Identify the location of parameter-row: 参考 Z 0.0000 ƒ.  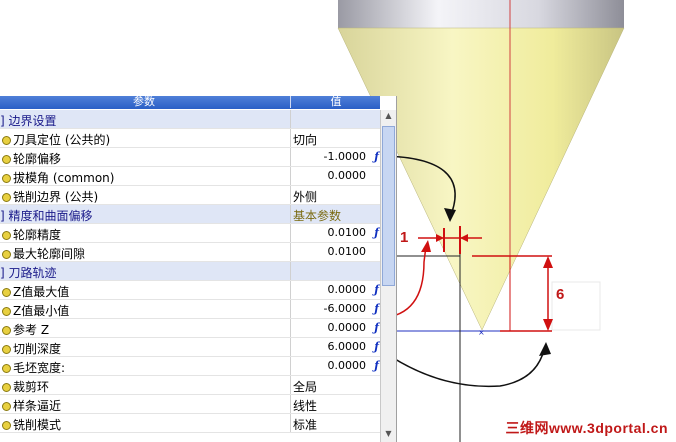
(190, 328).